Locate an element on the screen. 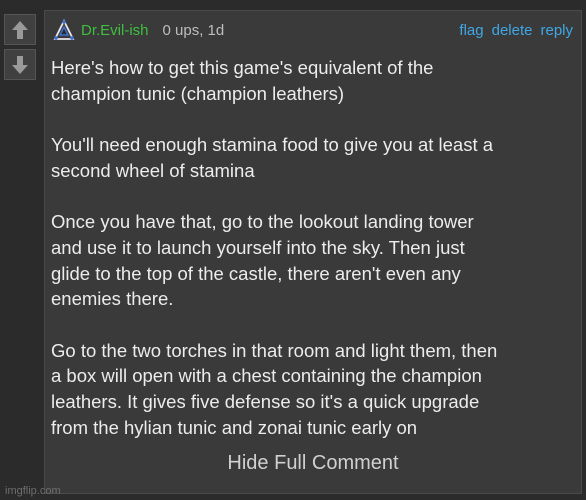  vote-column is located at coordinates (21, 49).